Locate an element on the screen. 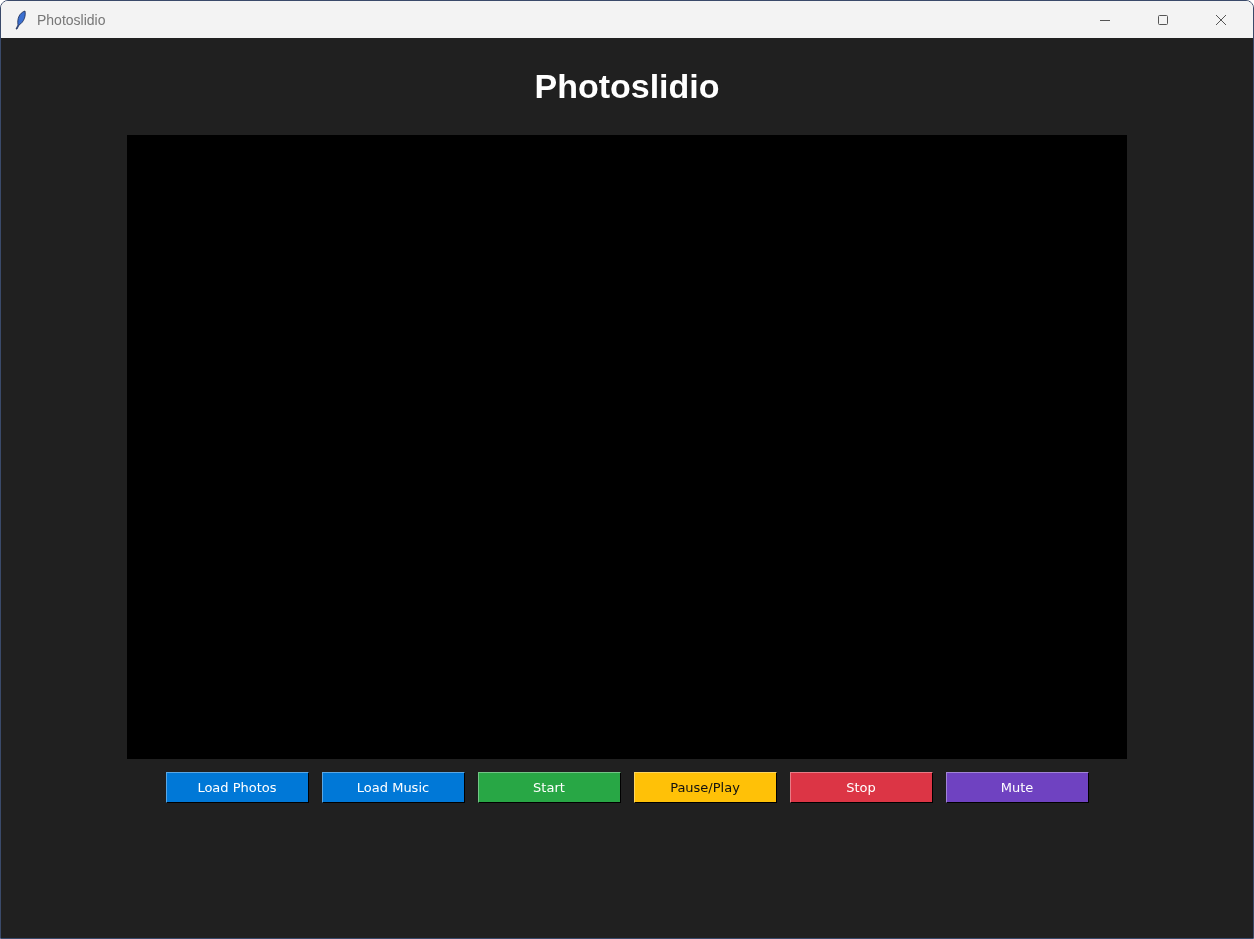 The image size is (1254, 939). control-button: Load Music is located at coordinates (393, 787).